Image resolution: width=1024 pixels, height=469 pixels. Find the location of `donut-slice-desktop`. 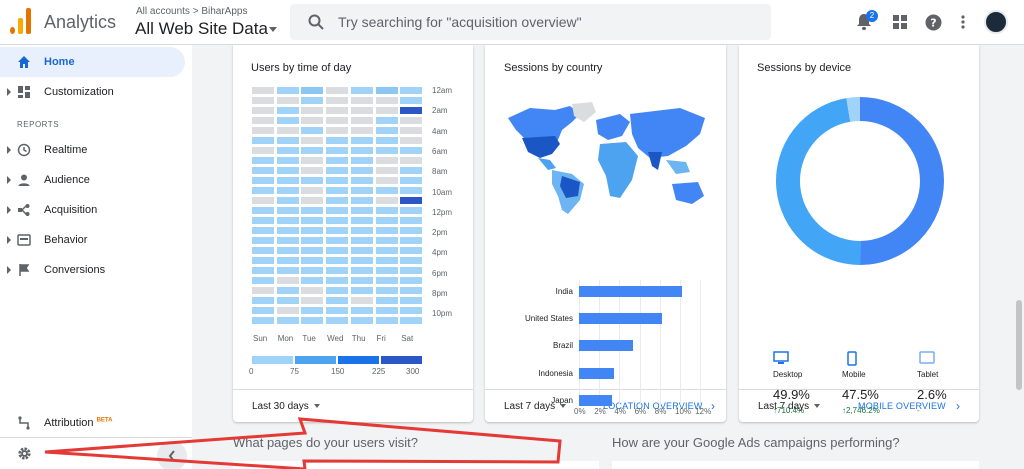

donut-slice-desktop is located at coordinates (902, 181).